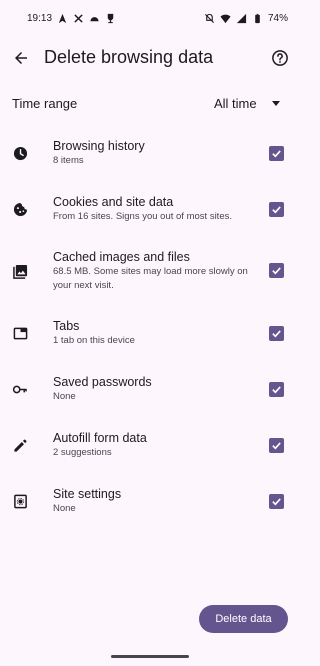 The image size is (320, 666). I want to click on back-button, so click(21, 58).